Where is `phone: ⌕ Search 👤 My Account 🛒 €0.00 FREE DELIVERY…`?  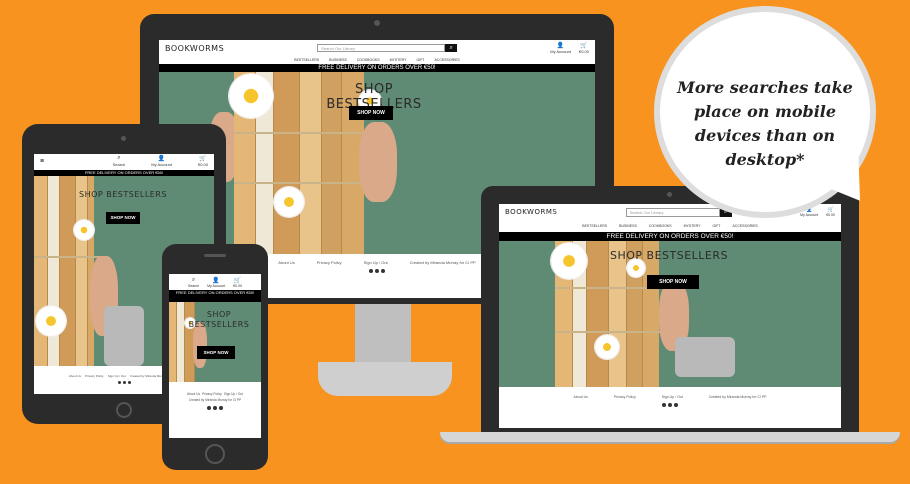 phone: ⌕ Search 👤 My Account 🛒 €0.00 FREE DELIVERY… is located at coordinates (215, 357).